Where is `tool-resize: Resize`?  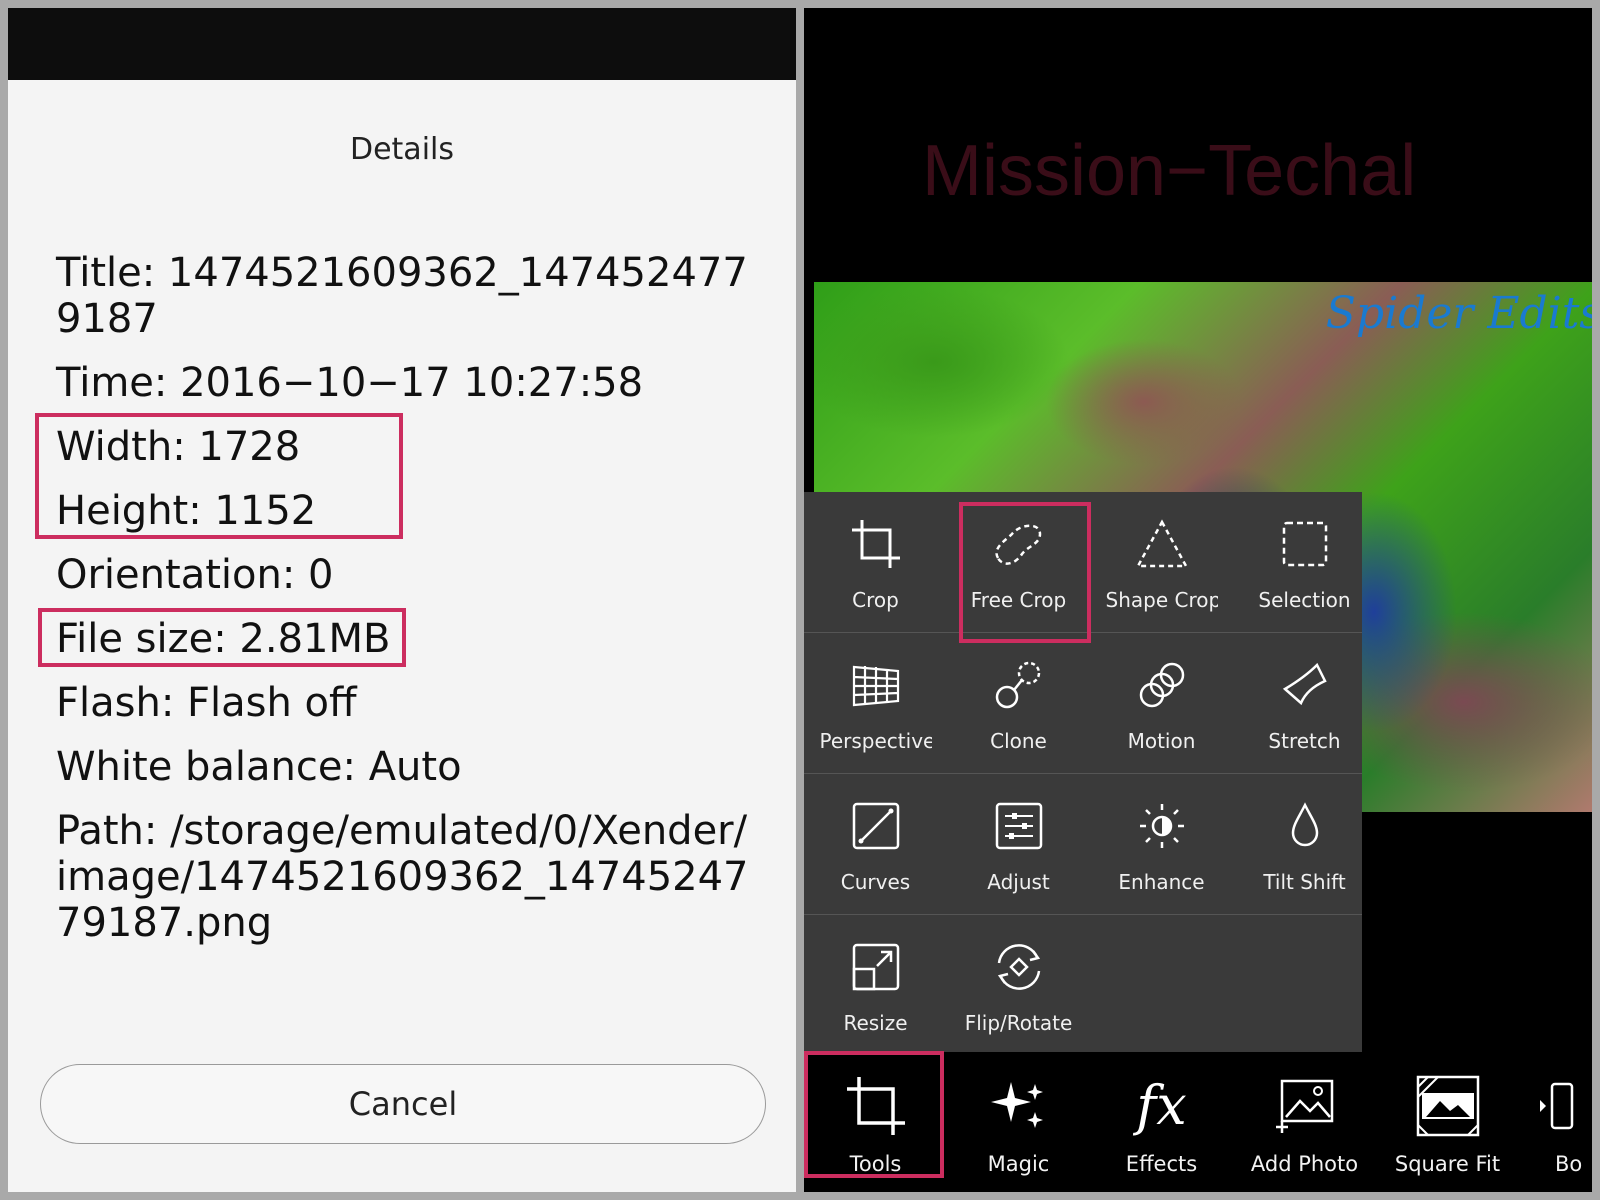
tool-resize: Resize is located at coordinates (875, 985).